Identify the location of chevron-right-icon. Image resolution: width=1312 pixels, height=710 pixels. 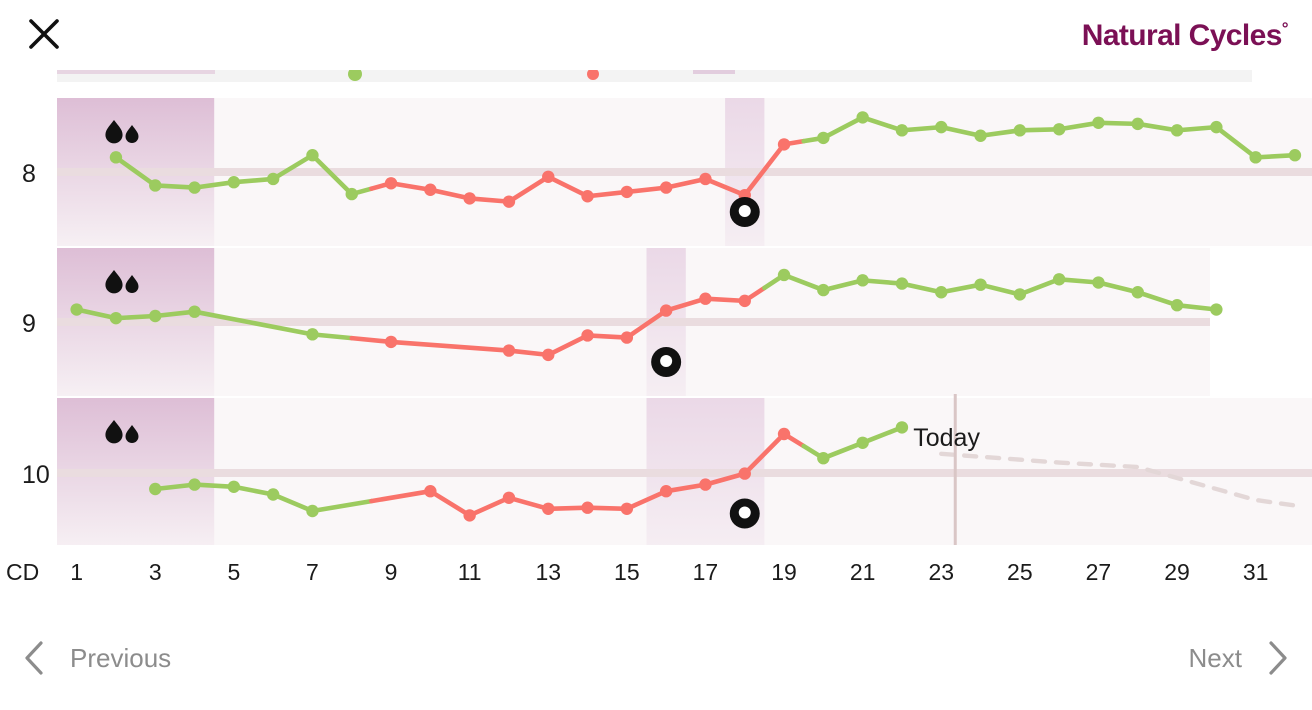
(1278, 658).